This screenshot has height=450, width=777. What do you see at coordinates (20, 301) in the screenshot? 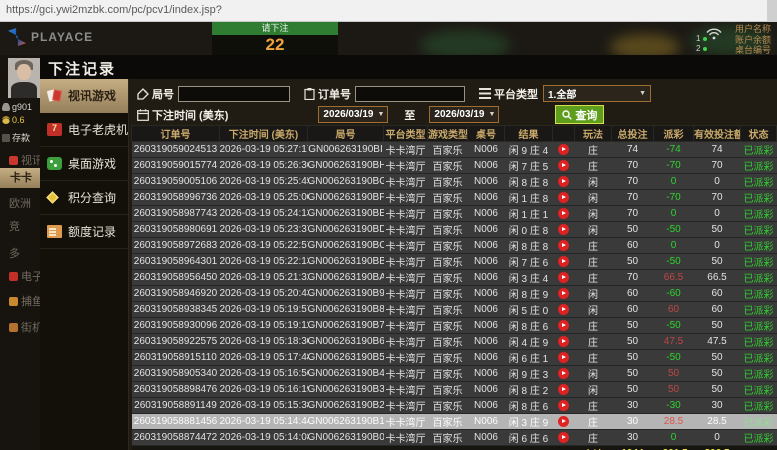
I see `left-nav-item: 捕鱼王` at bounding box center [20, 301].